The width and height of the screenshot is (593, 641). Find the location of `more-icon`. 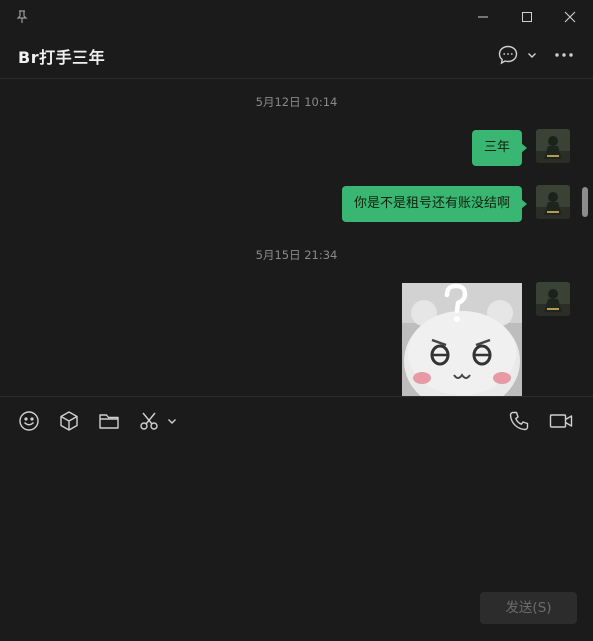

more-icon is located at coordinates (564, 55).